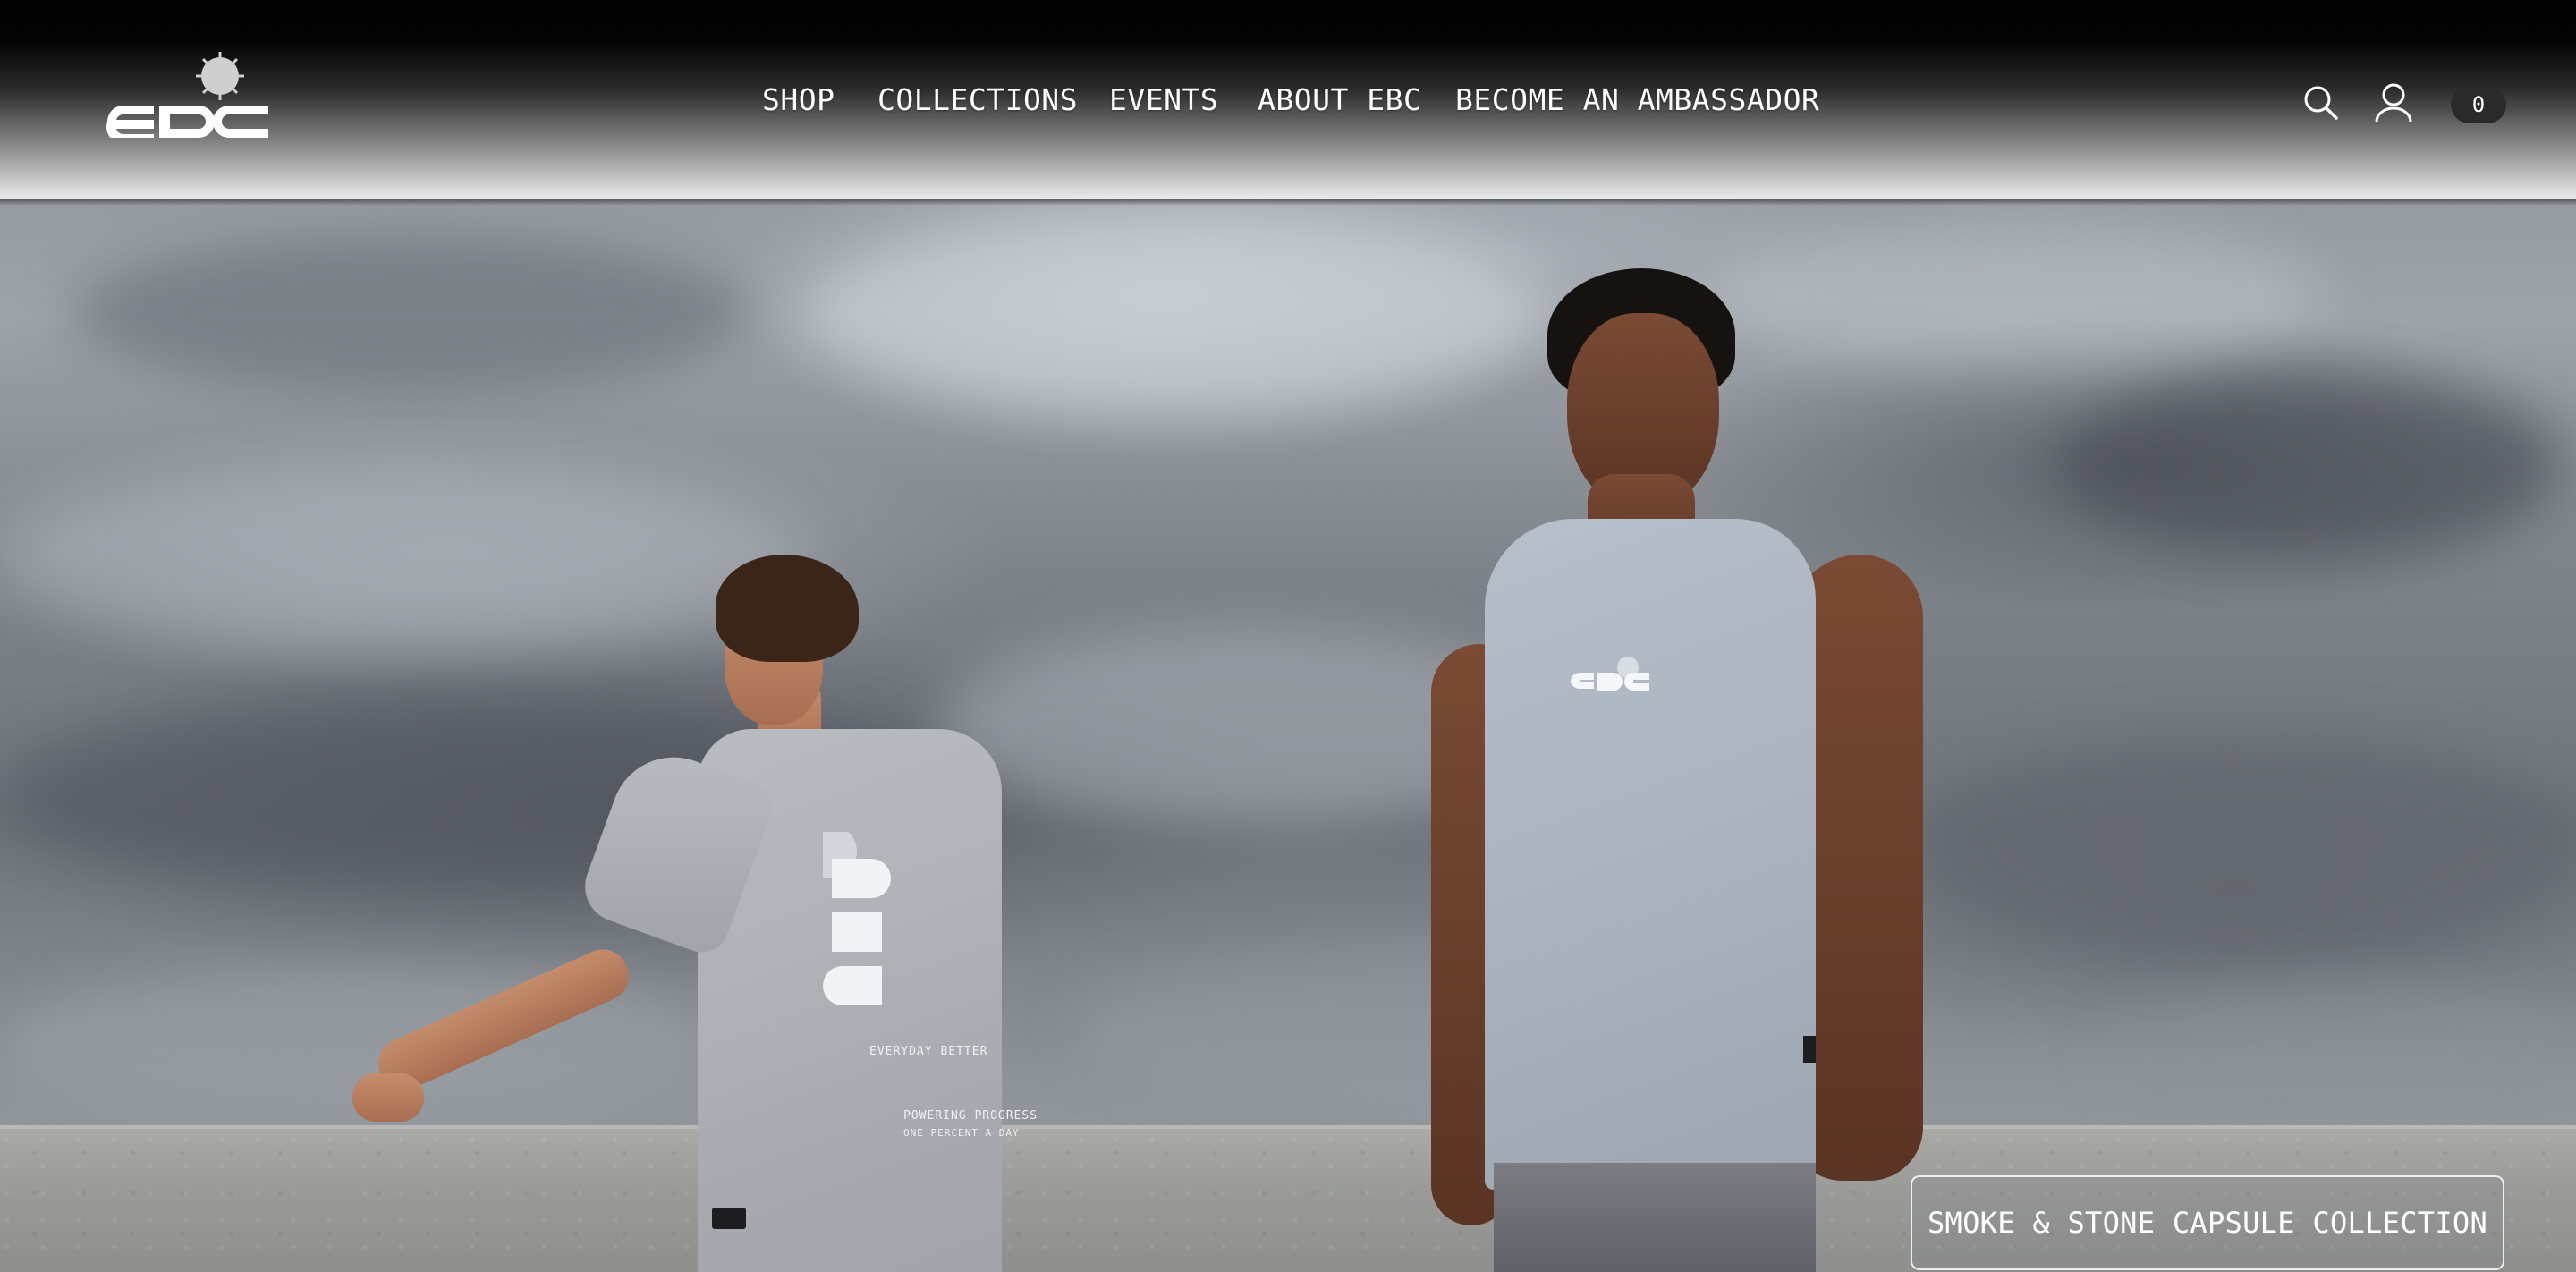 The width and height of the screenshot is (2576, 1272). I want to click on cart-icon: 0, so click(2478, 104).